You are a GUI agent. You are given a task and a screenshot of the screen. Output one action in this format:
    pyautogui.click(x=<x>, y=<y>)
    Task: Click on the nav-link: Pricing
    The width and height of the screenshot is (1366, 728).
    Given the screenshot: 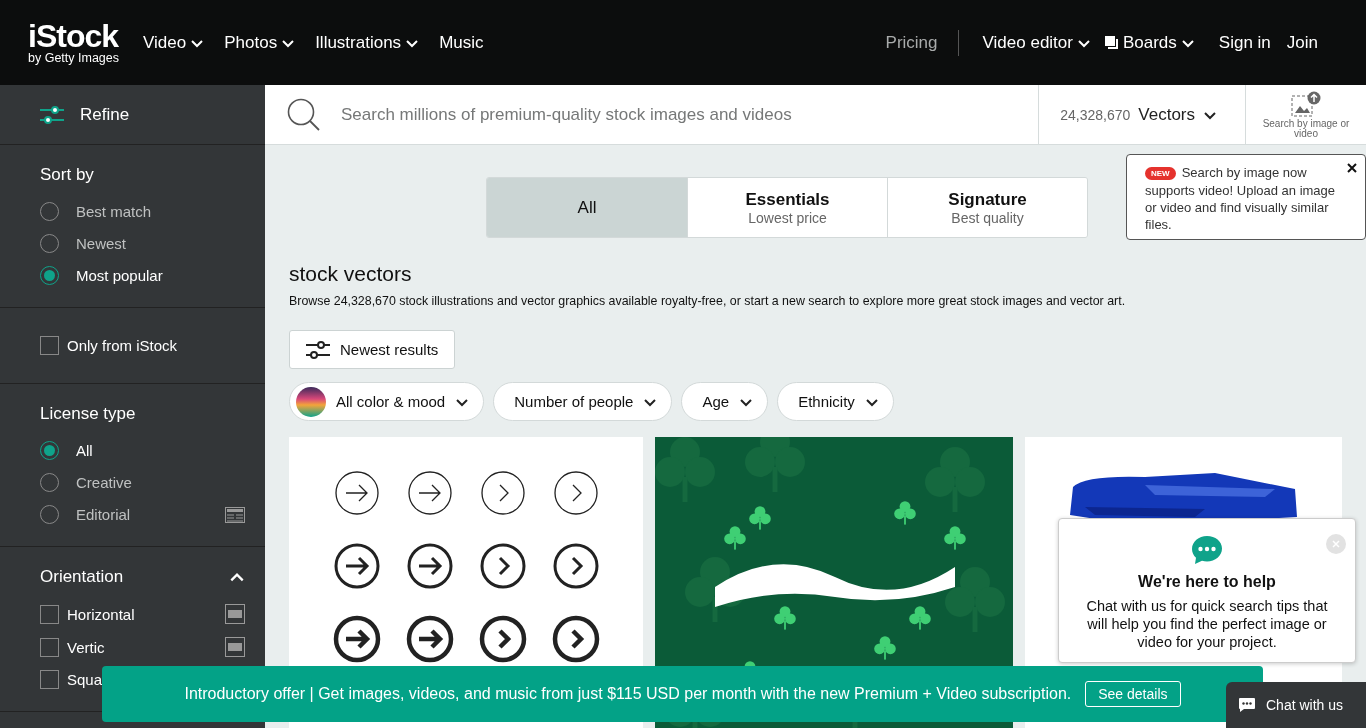 What is the action you would take?
    pyautogui.click(x=911, y=42)
    